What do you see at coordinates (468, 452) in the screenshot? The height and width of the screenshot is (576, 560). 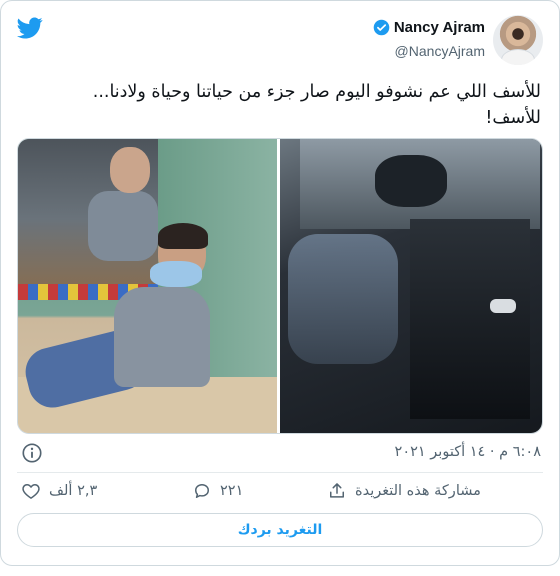 I see `timestamp: ٦:٠٨ م · ١٤ أكتوبر ٢٠٢١` at bounding box center [468, 452].